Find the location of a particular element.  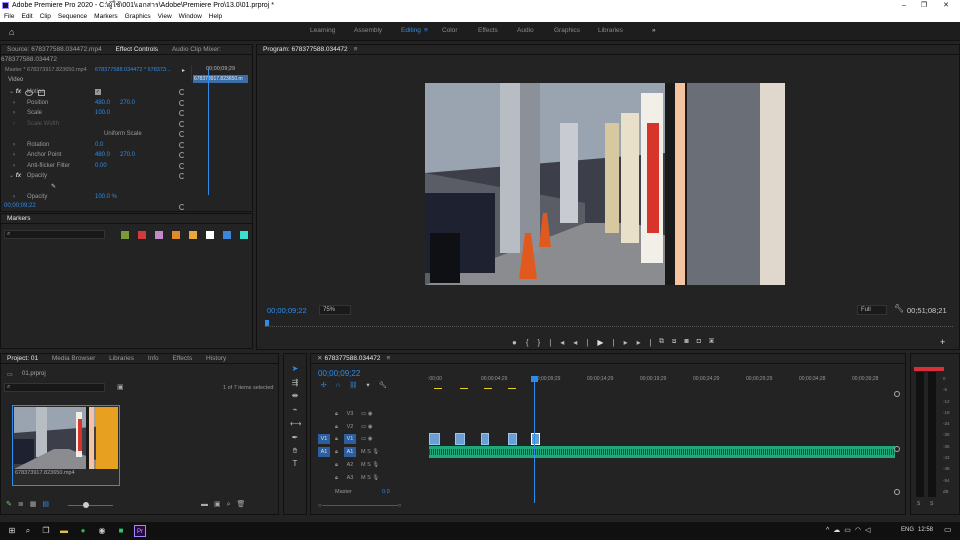

wifi-icon: ◠ is located at coordinates (860, 530).